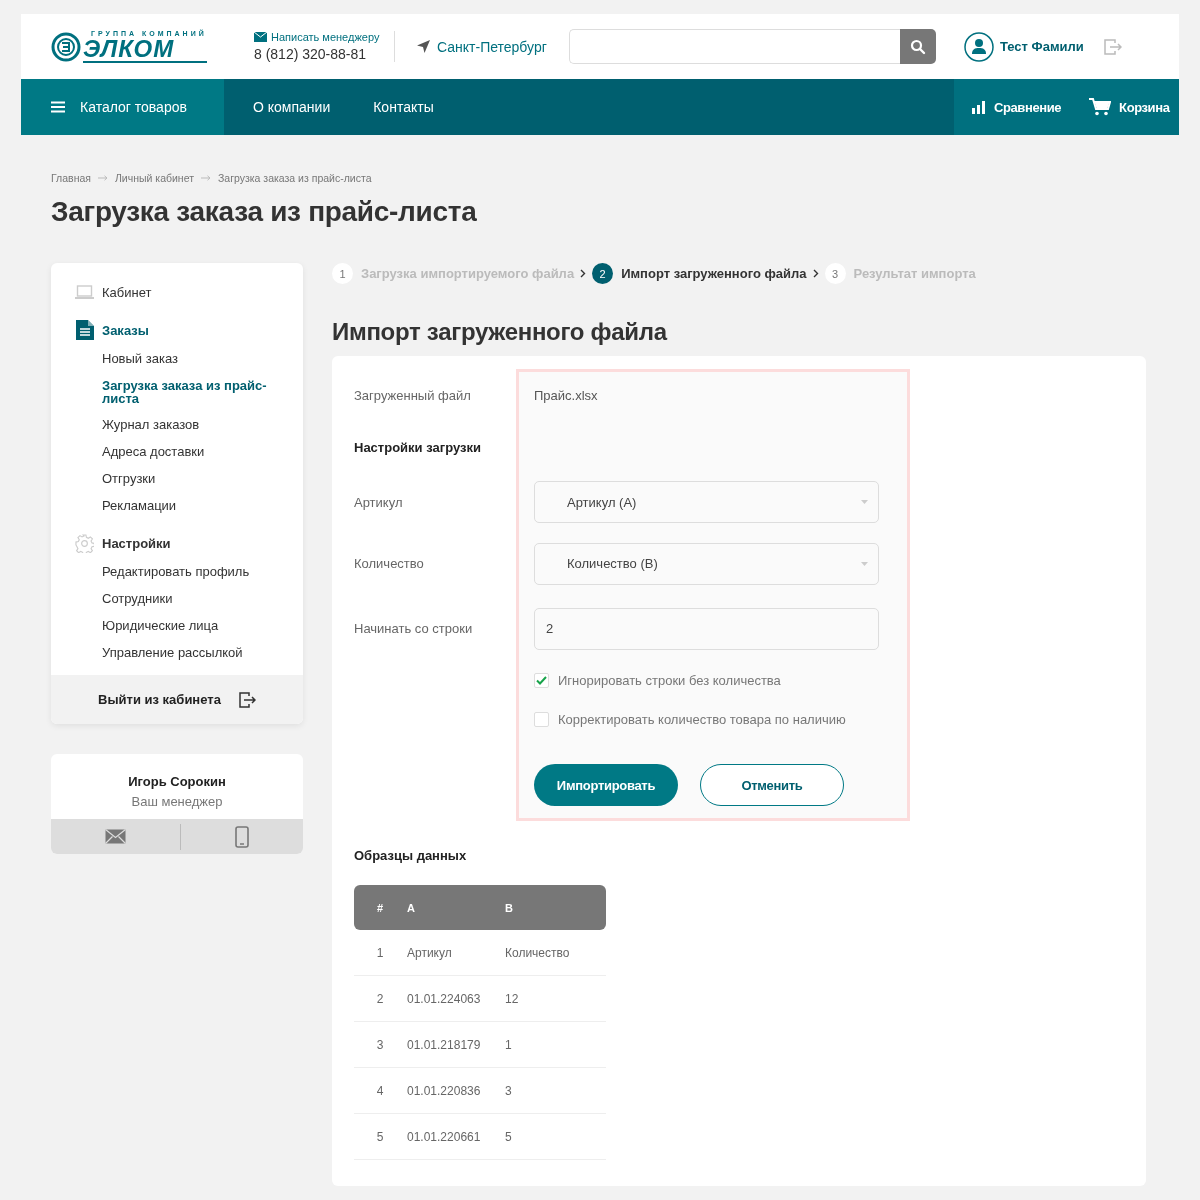  What do you see at coordinates (1043, 46) in the screenshot?
I see `user-name: Тест Фамили` at bounding box center [1043, 46].